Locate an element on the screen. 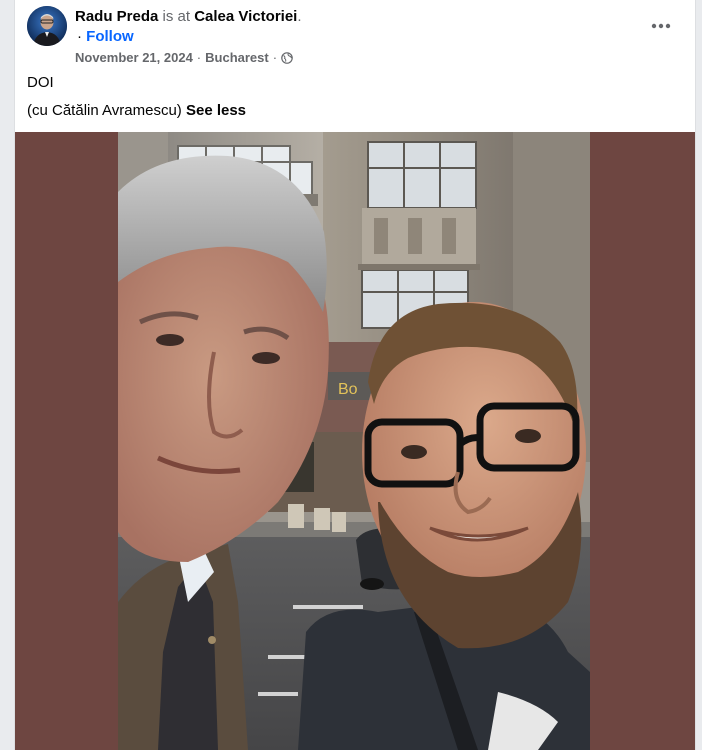 The image size is (702, 750). author-avatar is located at coordinates (47, 26).